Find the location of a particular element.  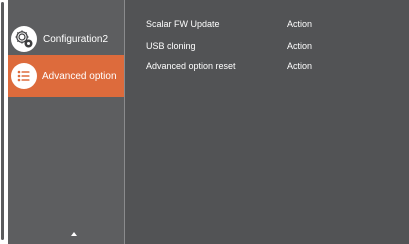

setting-label: Scalar FW Update is located at coordinates (183, 24).